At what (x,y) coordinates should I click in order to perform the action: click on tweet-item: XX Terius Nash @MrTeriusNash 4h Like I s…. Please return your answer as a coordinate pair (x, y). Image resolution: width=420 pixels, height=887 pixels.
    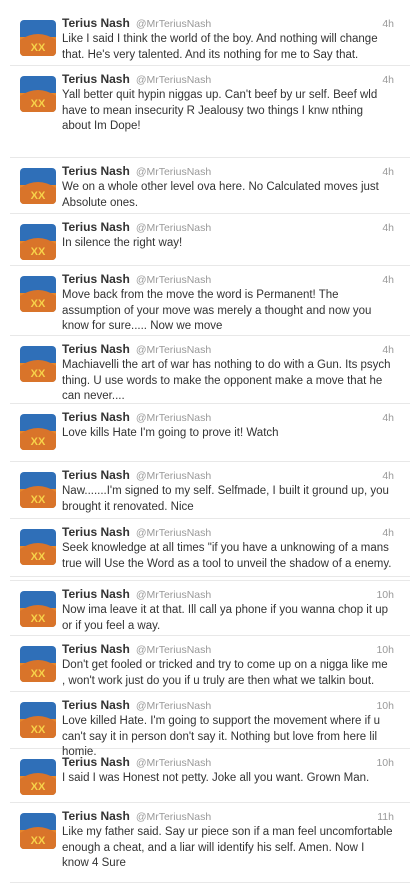
    Looking at the image, I should click on (210, 38).